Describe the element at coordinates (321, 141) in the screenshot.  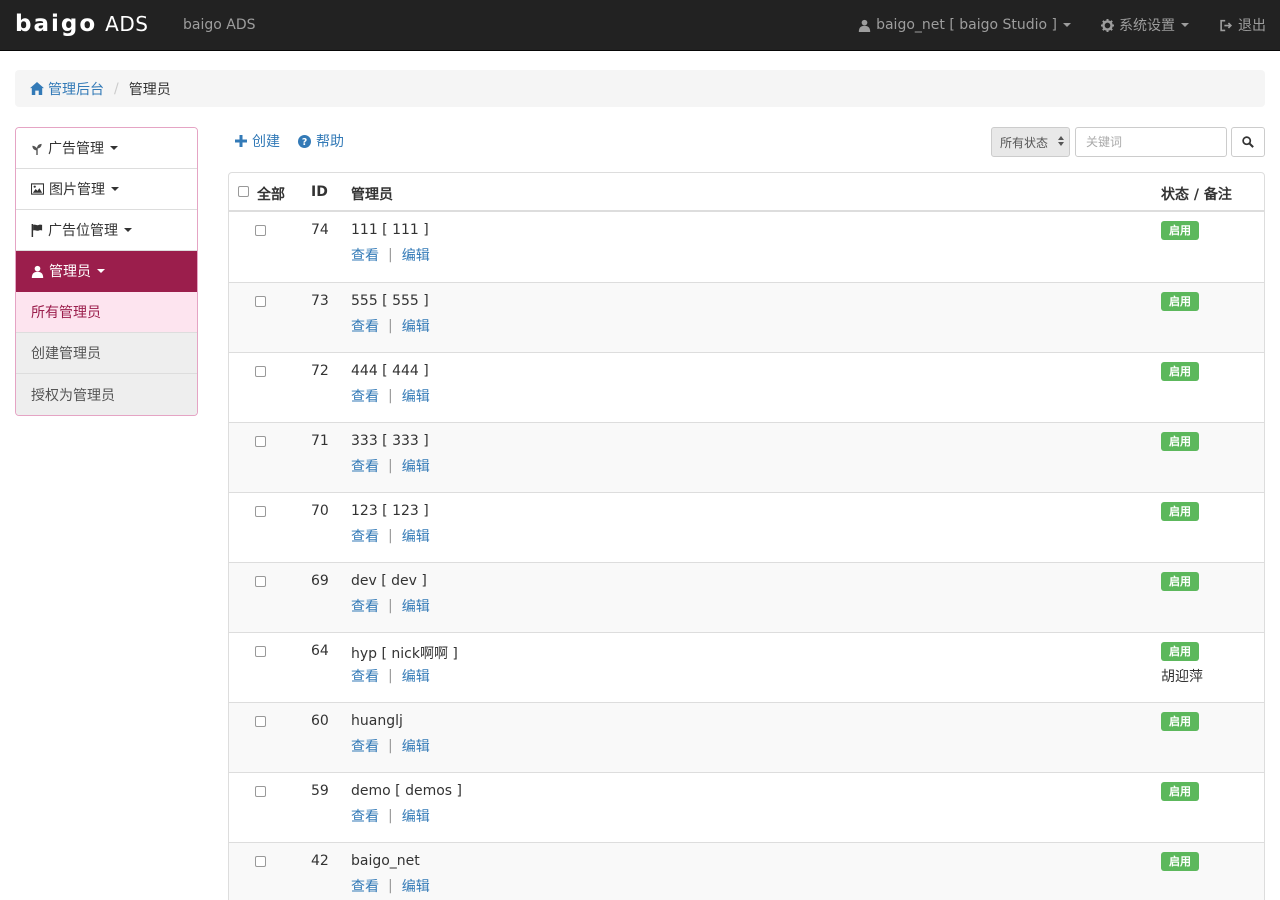
I see `help-button: ? 帮助` at that location.